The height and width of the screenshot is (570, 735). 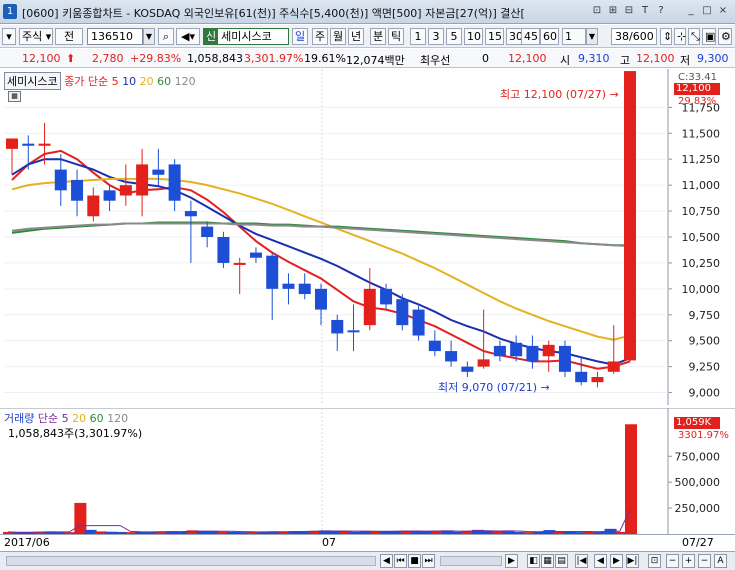 What do you see at coordinates (707, 11) in the screenshot?
I see `maximize-button: □` at bounding box center [707, 11].